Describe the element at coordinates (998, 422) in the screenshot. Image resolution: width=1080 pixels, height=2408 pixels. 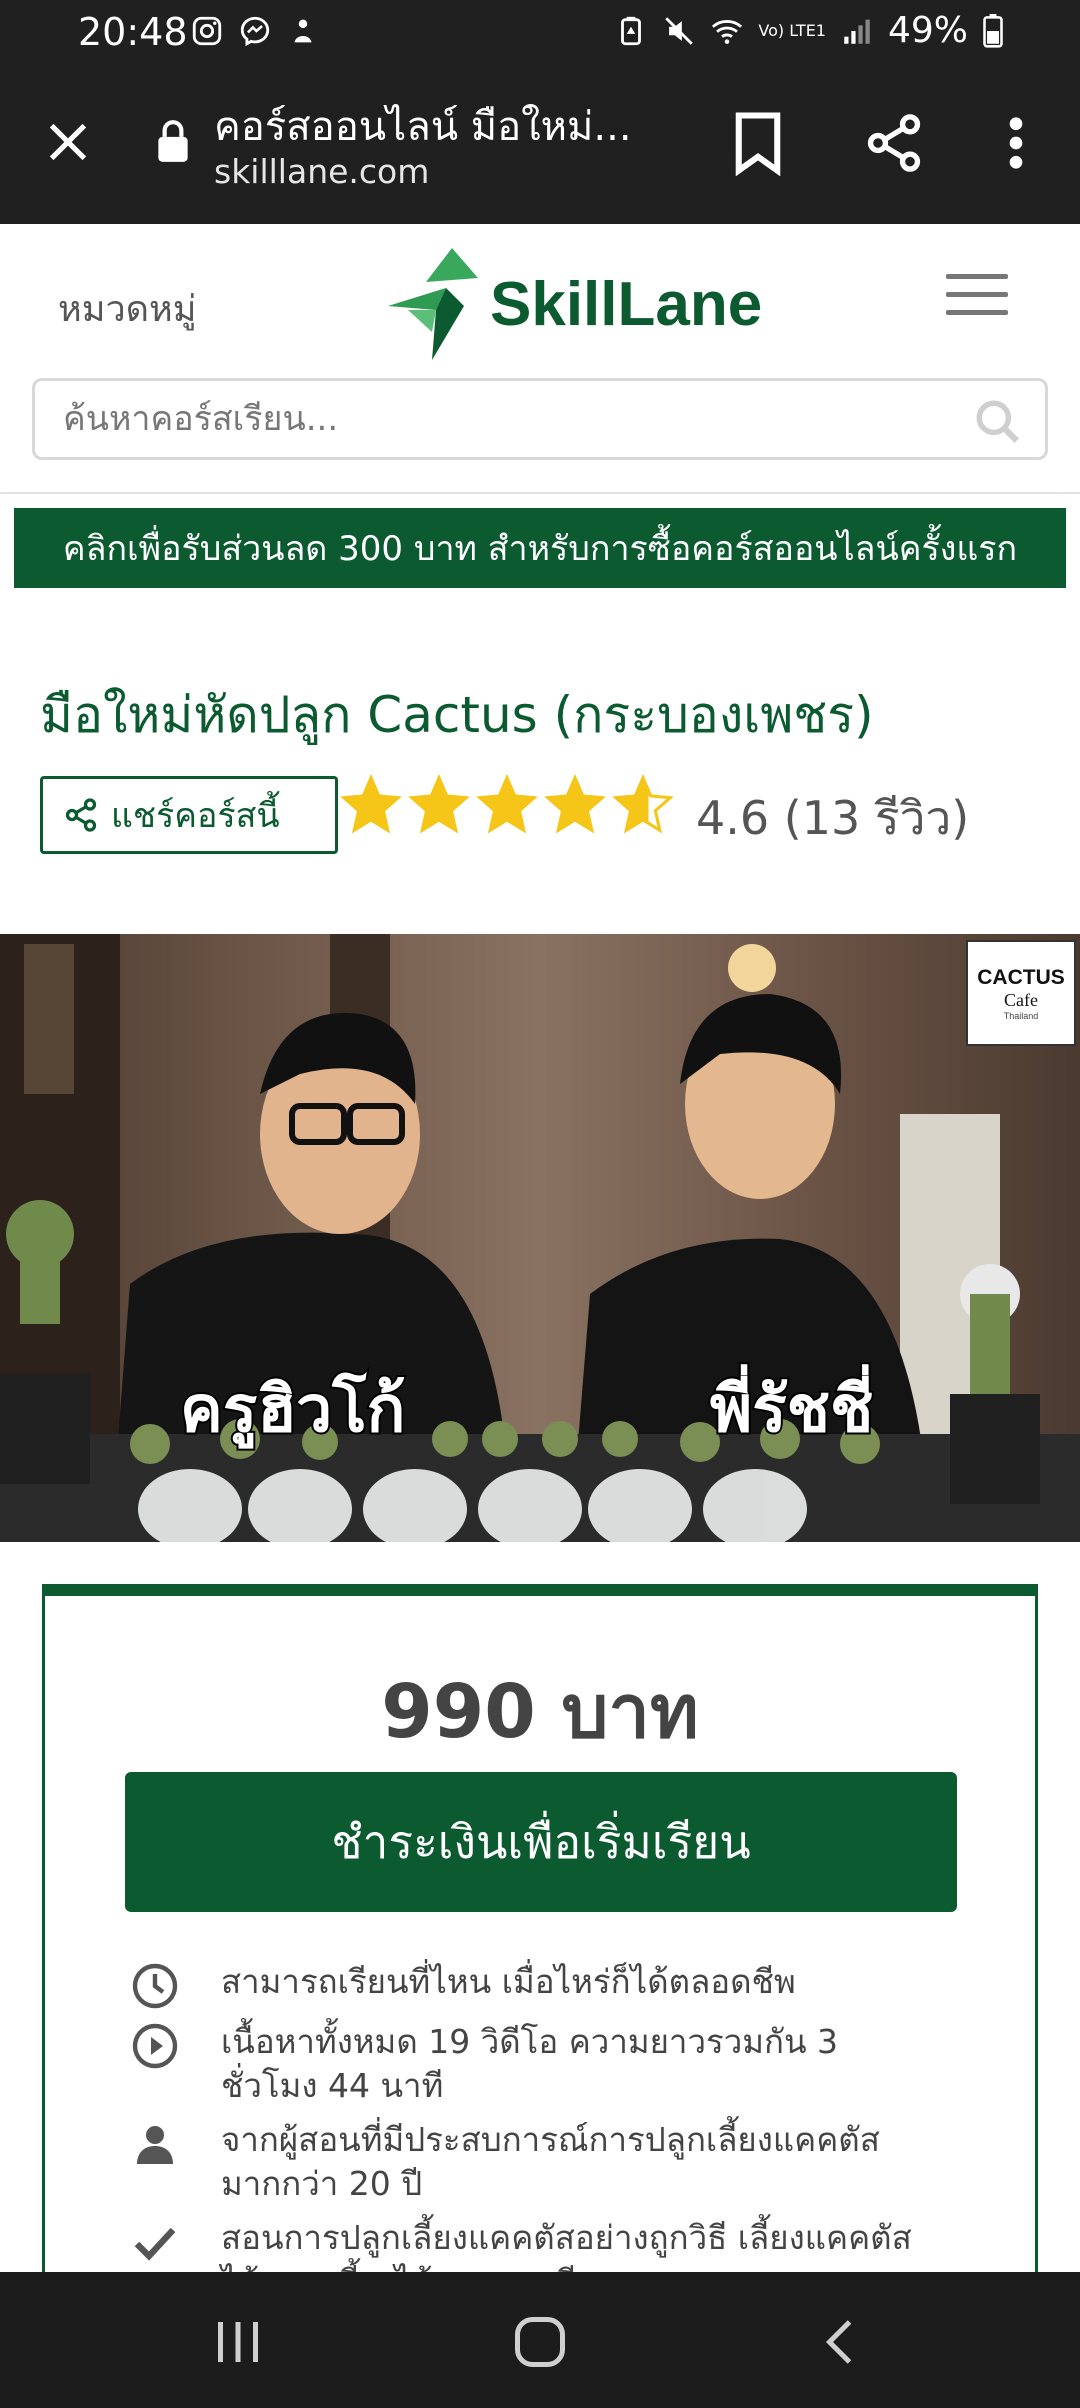
I see `search-icon` at that location.